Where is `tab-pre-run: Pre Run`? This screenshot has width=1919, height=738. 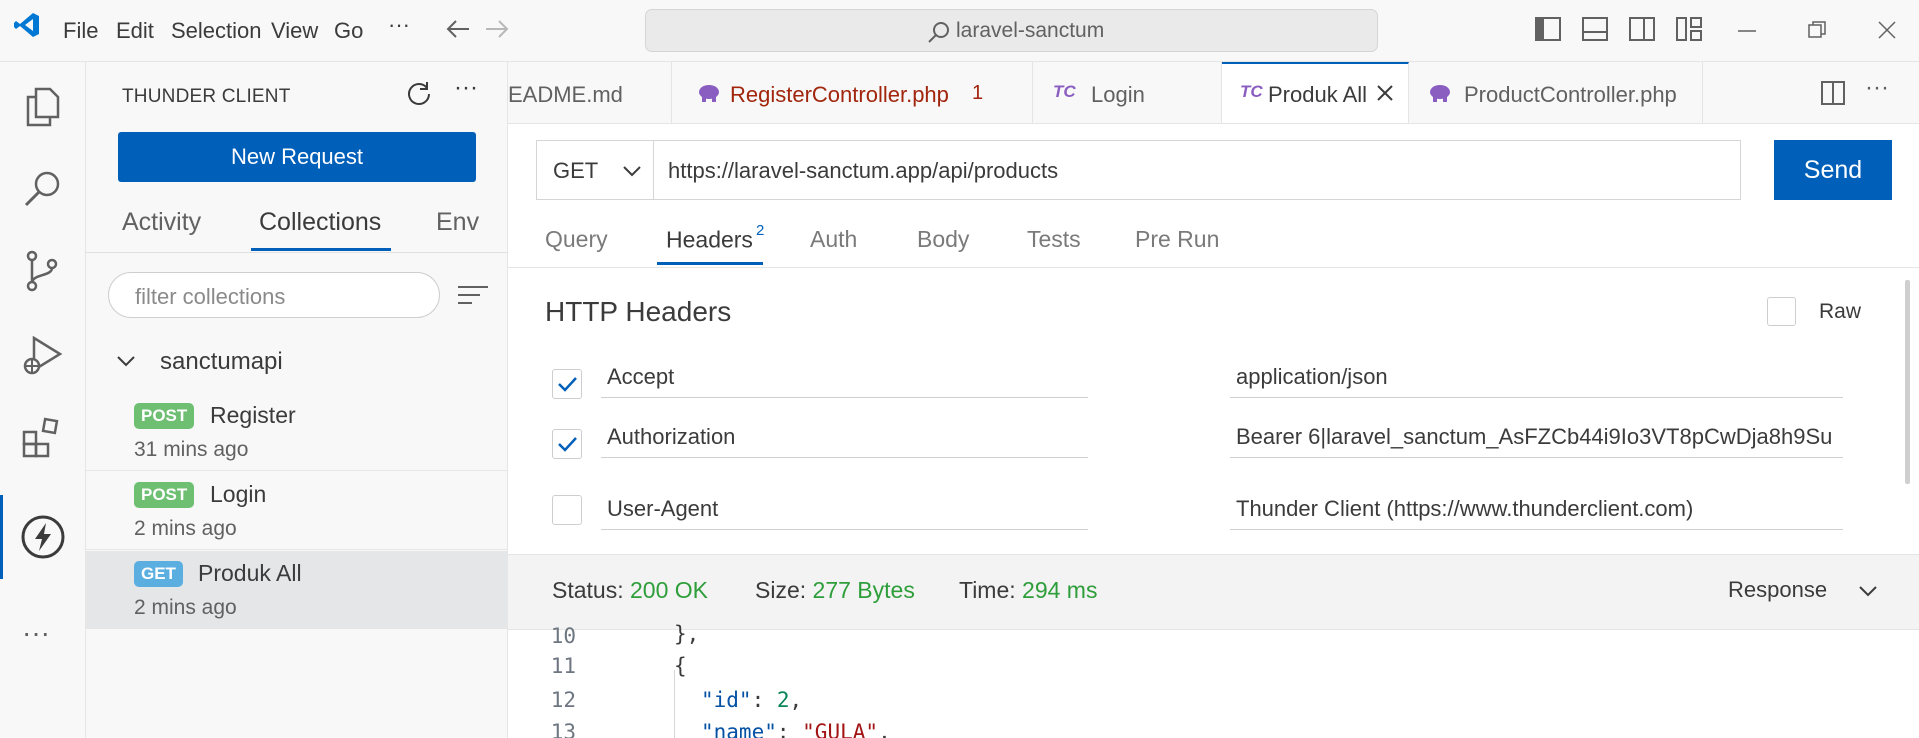 tab-pre-run: Pre Run is located at coordinates (1177, 239).